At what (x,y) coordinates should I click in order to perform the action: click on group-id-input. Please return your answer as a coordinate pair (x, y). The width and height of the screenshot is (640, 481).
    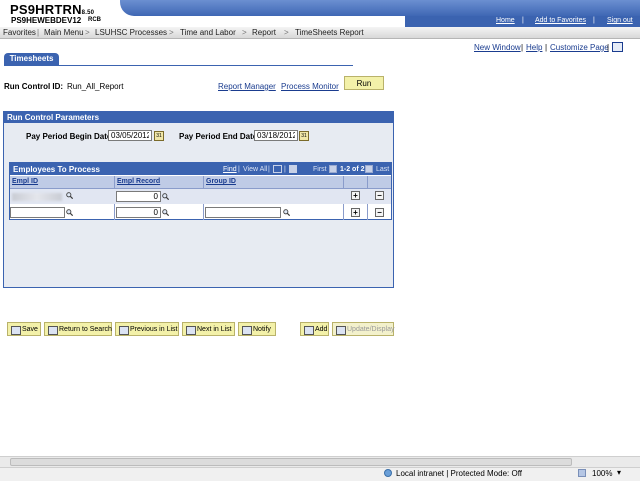
    Looking at the image, I should click on (243, 212).